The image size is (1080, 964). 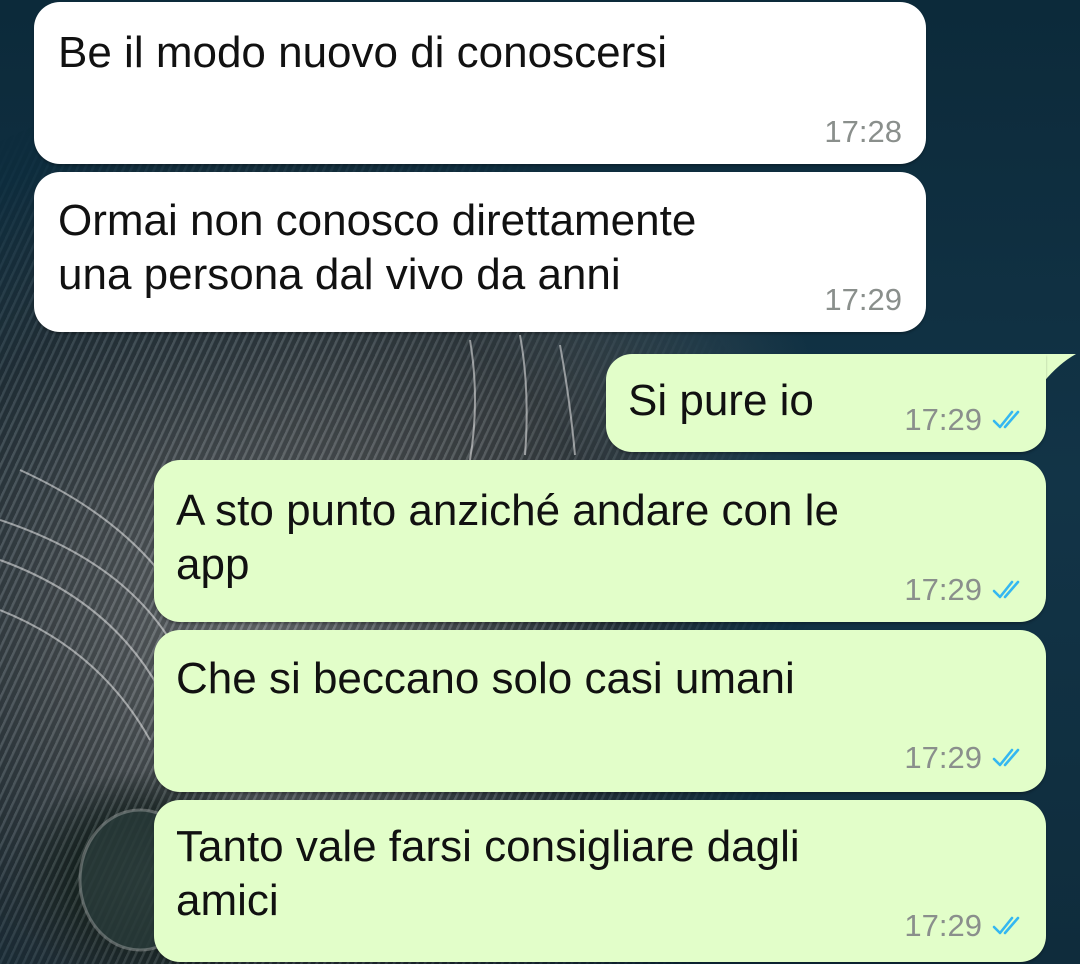 I want to click on message-text: Si pure io, so click(x=721, y=400).